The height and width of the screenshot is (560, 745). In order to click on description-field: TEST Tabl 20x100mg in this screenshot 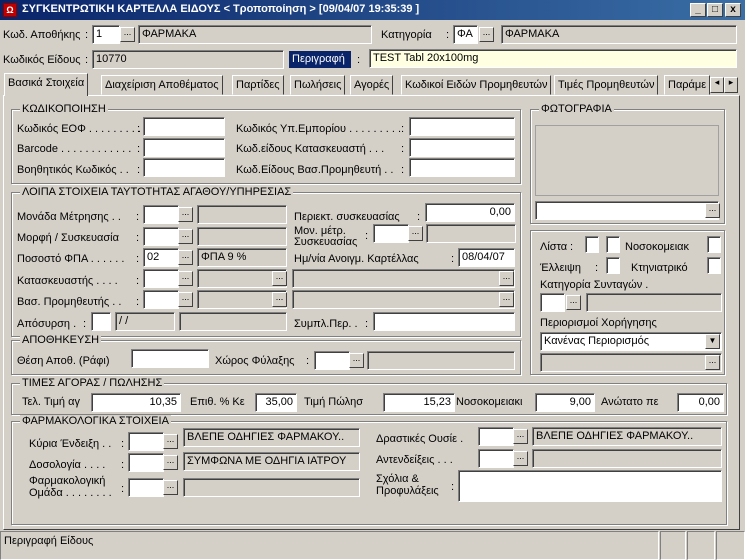, I will do `click(553, 58)`.